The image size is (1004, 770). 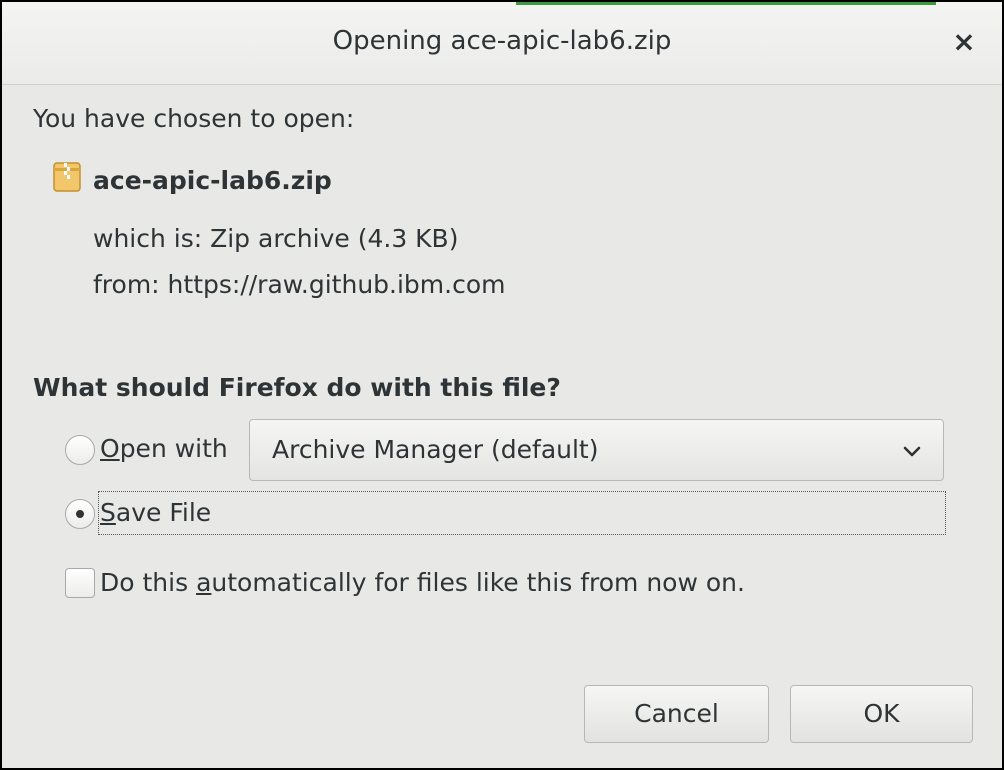 I want to click on chevron-down-icon, so click(x=912, y=451).